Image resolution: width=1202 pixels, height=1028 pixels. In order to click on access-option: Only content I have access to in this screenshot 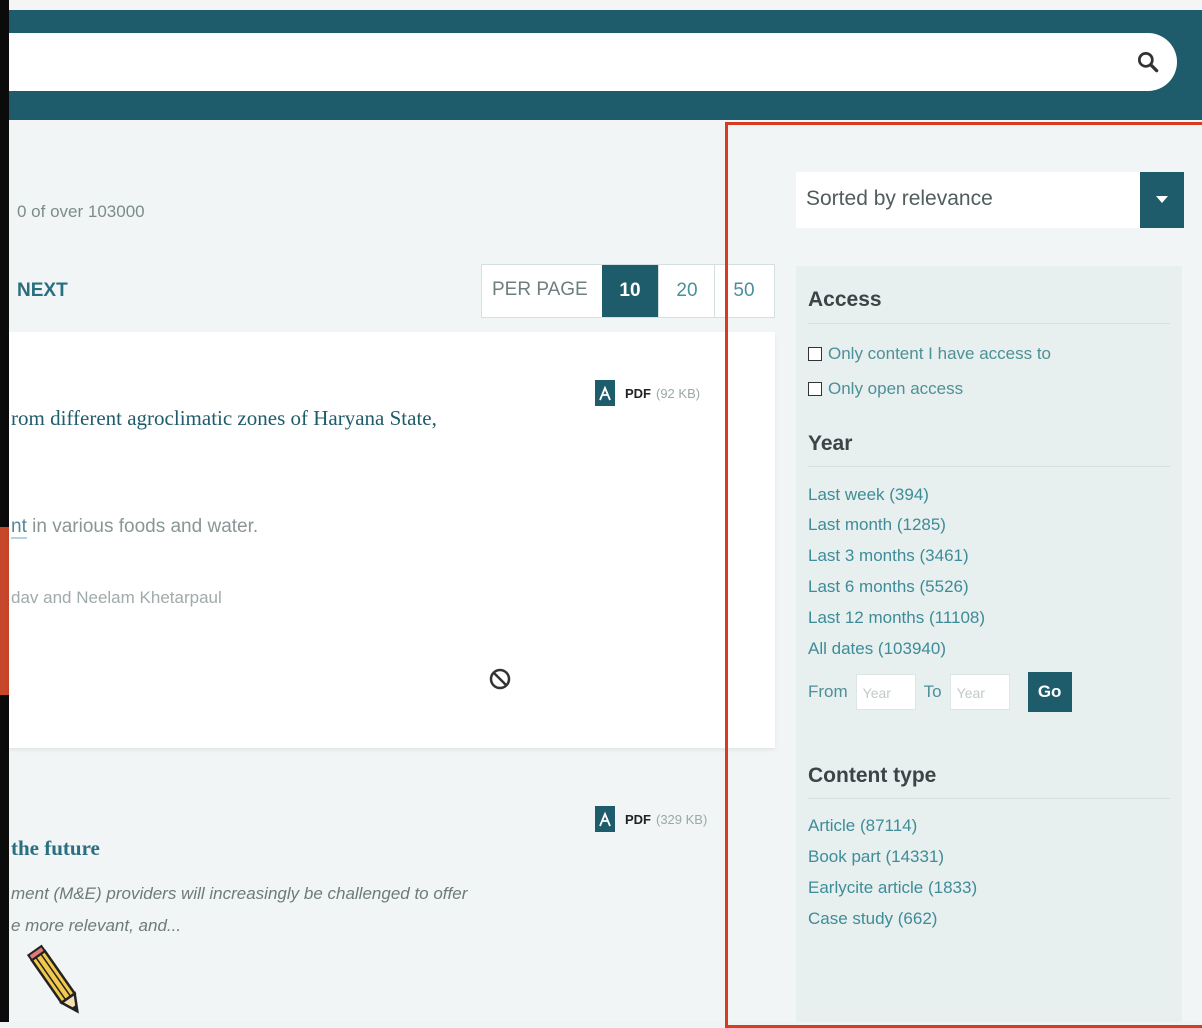, I will do `click(929, 354)`.